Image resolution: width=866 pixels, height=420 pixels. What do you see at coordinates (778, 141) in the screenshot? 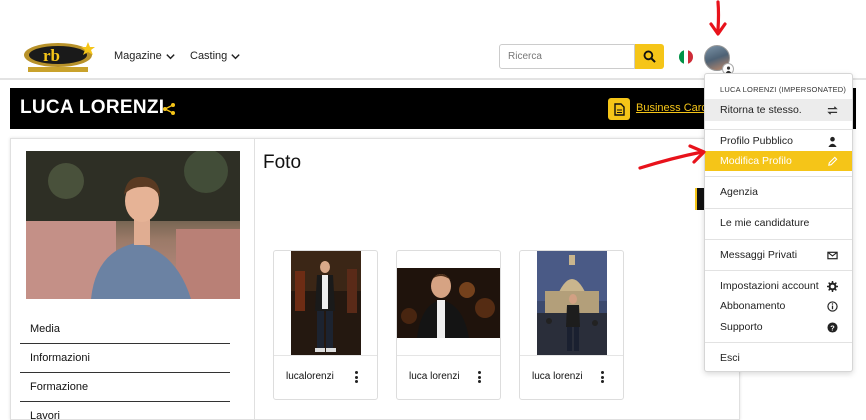
I see `menu-item-public-profile: Profilo Pubblico` at bounding box center [778, 141].